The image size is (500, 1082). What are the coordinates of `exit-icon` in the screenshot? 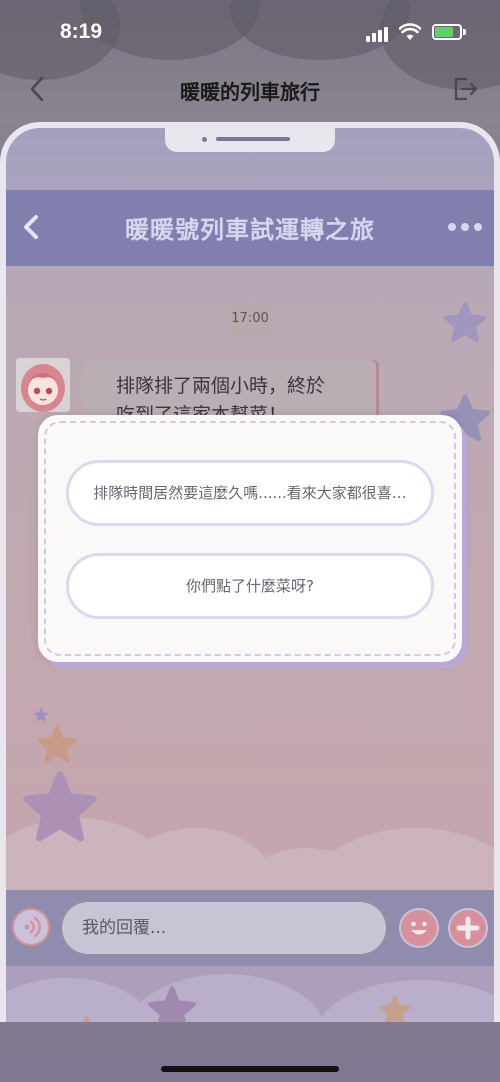 It's located at (465, 89).